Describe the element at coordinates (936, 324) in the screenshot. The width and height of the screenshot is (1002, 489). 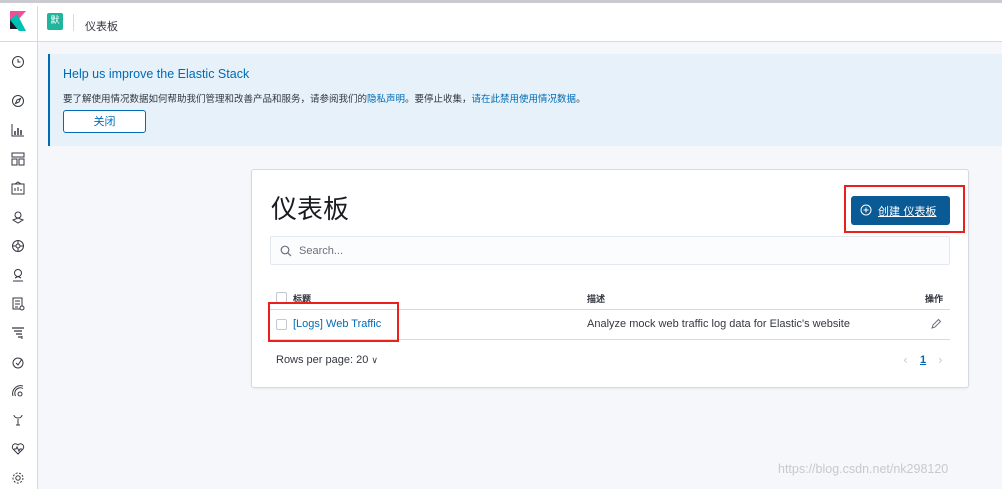
I see `pencil-icon` at that location.